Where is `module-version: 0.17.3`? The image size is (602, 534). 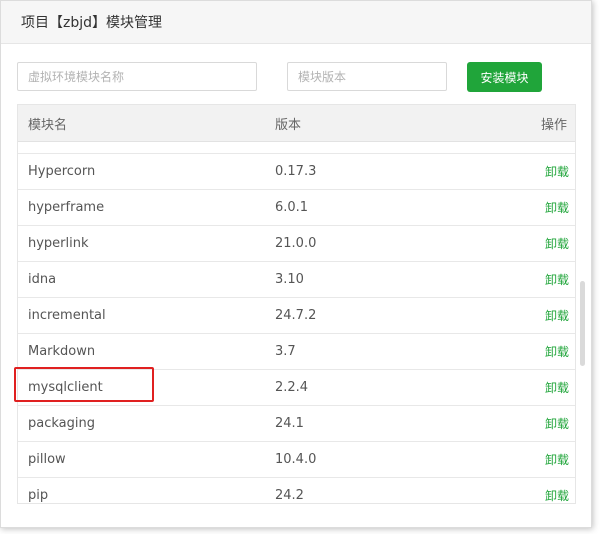 module-version: 0.17.3 is located at coordinates (296, 171).